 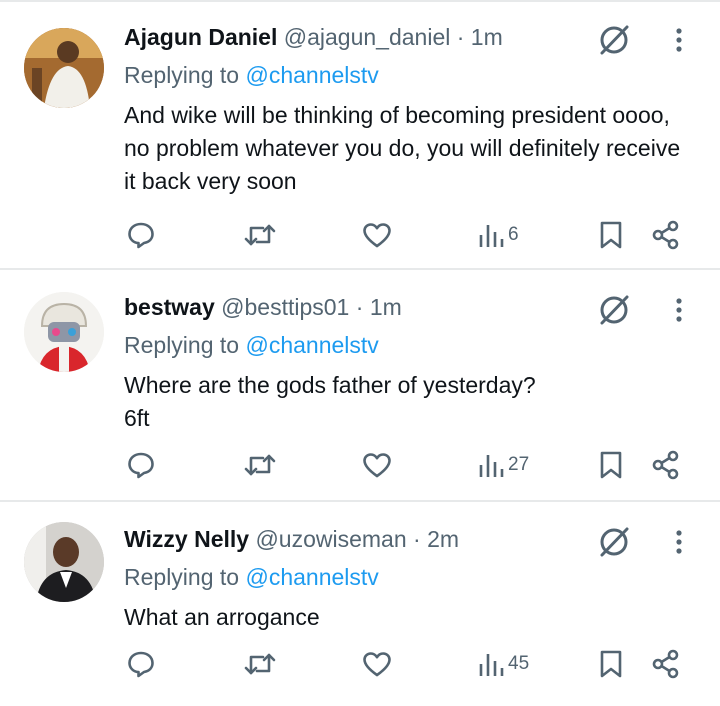 What do you see at coordinates (330, 539) in the screenshot?
I see `user-handle: @uzowiseman` at bounding box center [330, 539].